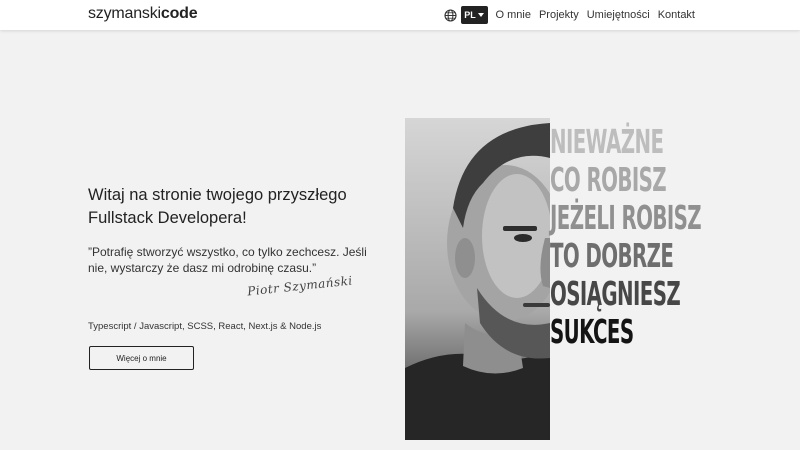  What do you see at coordinates (450, 15) in the screenshot?
I see `globe-icon` at bounding box center [450, 15].